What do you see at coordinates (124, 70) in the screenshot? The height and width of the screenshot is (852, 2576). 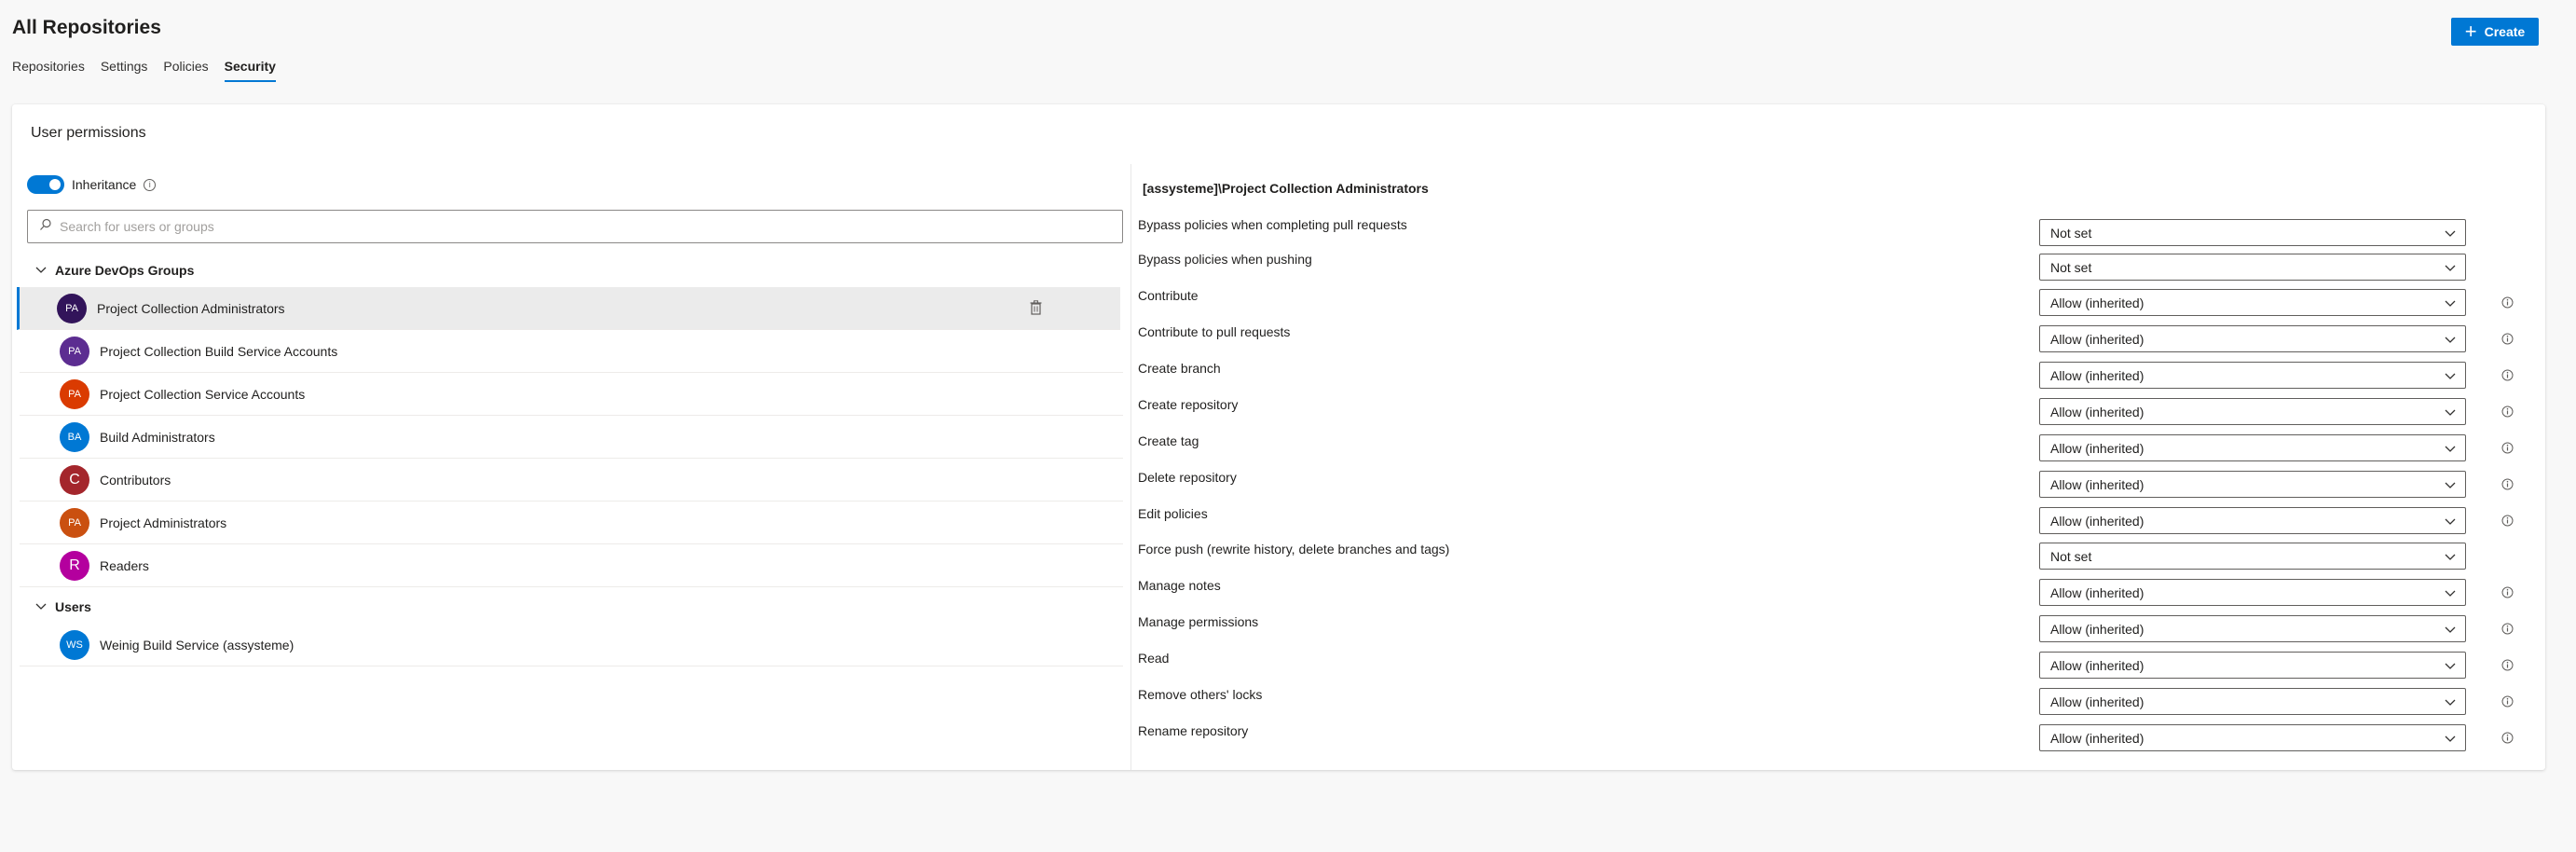 I see `tab-settings: Settings` at bounding box center [124, 70].